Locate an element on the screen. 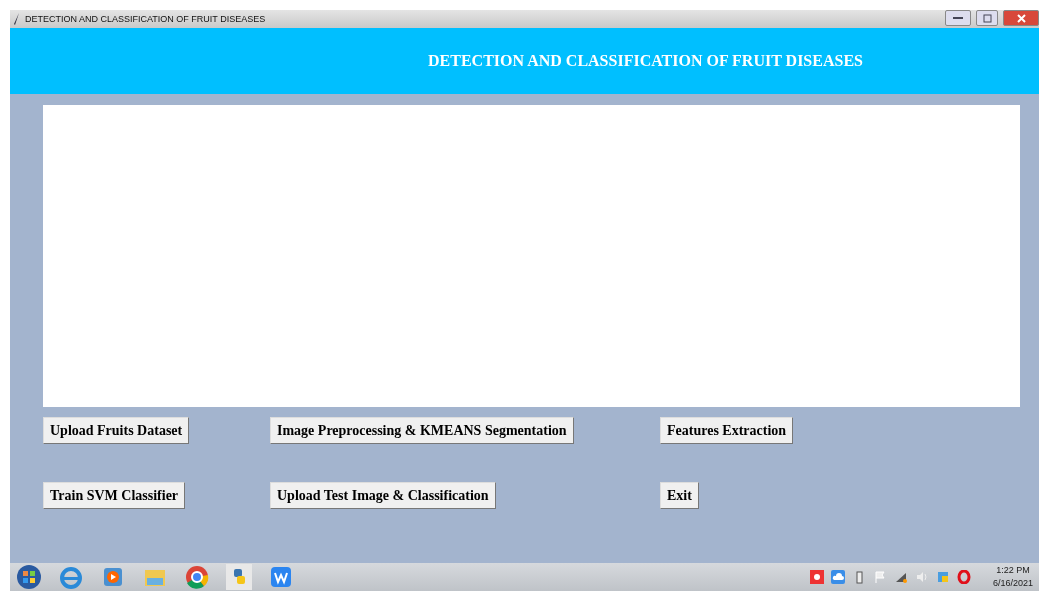 Image resolution: width=1039 pixels, height=591 pixels. action-button: Upload Test Image & Classification is located at coordinates (383, 495).